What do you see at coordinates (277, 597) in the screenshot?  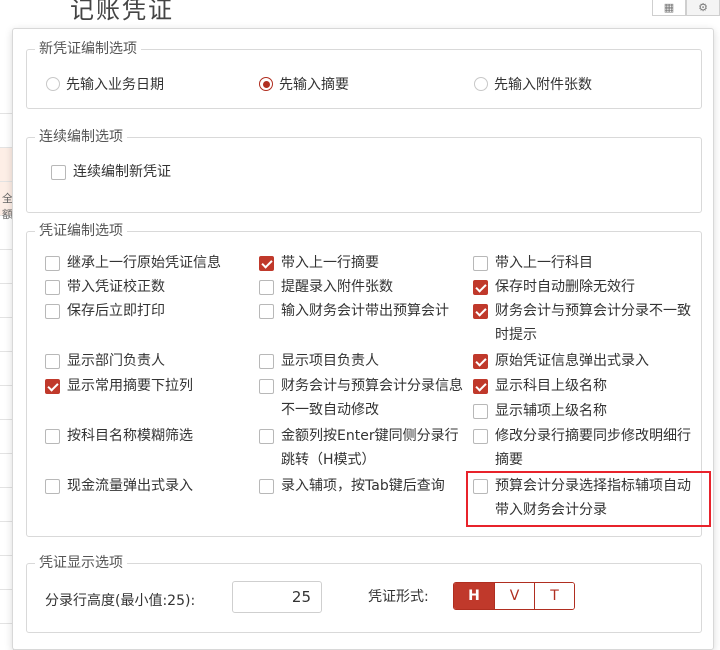 I see `row-height-input: 25` at bounding box center [277, 597].